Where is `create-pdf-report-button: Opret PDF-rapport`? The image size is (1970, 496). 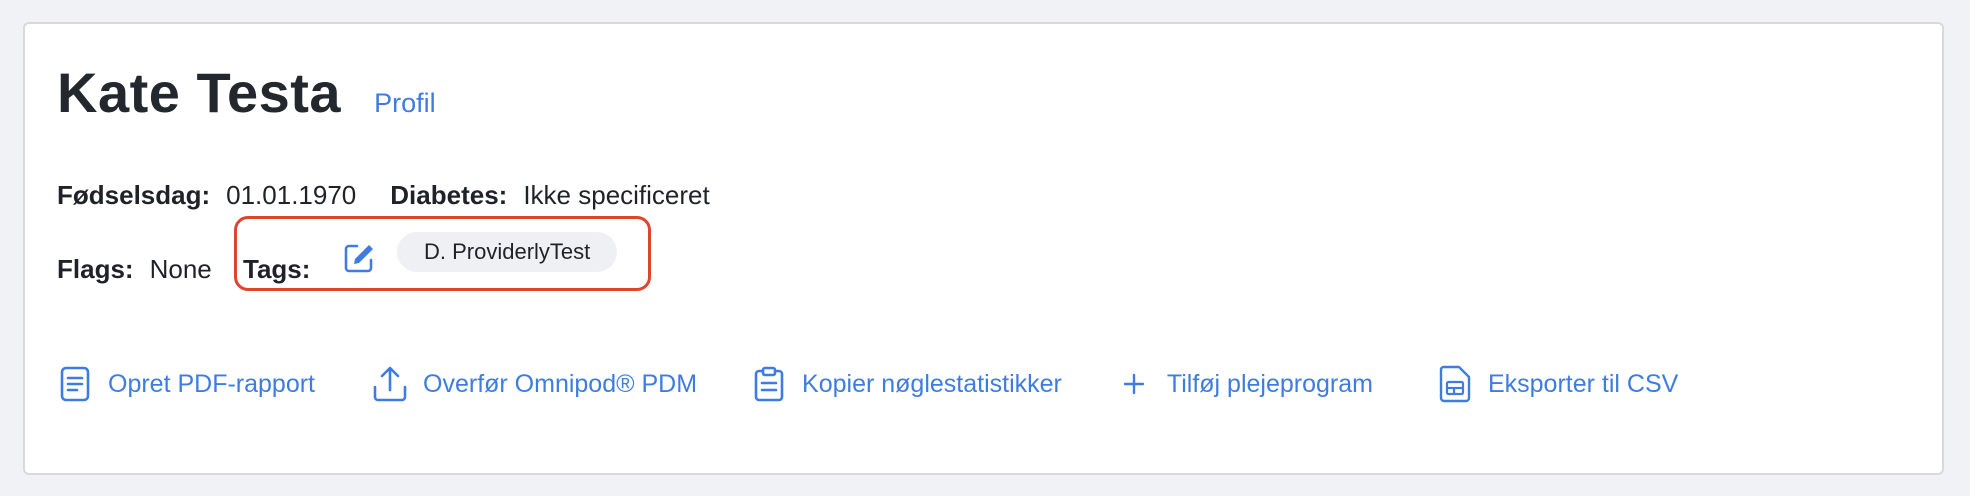 create-pdf-report-button: Opret PDF-rapport is located at coordinates (186, 384).